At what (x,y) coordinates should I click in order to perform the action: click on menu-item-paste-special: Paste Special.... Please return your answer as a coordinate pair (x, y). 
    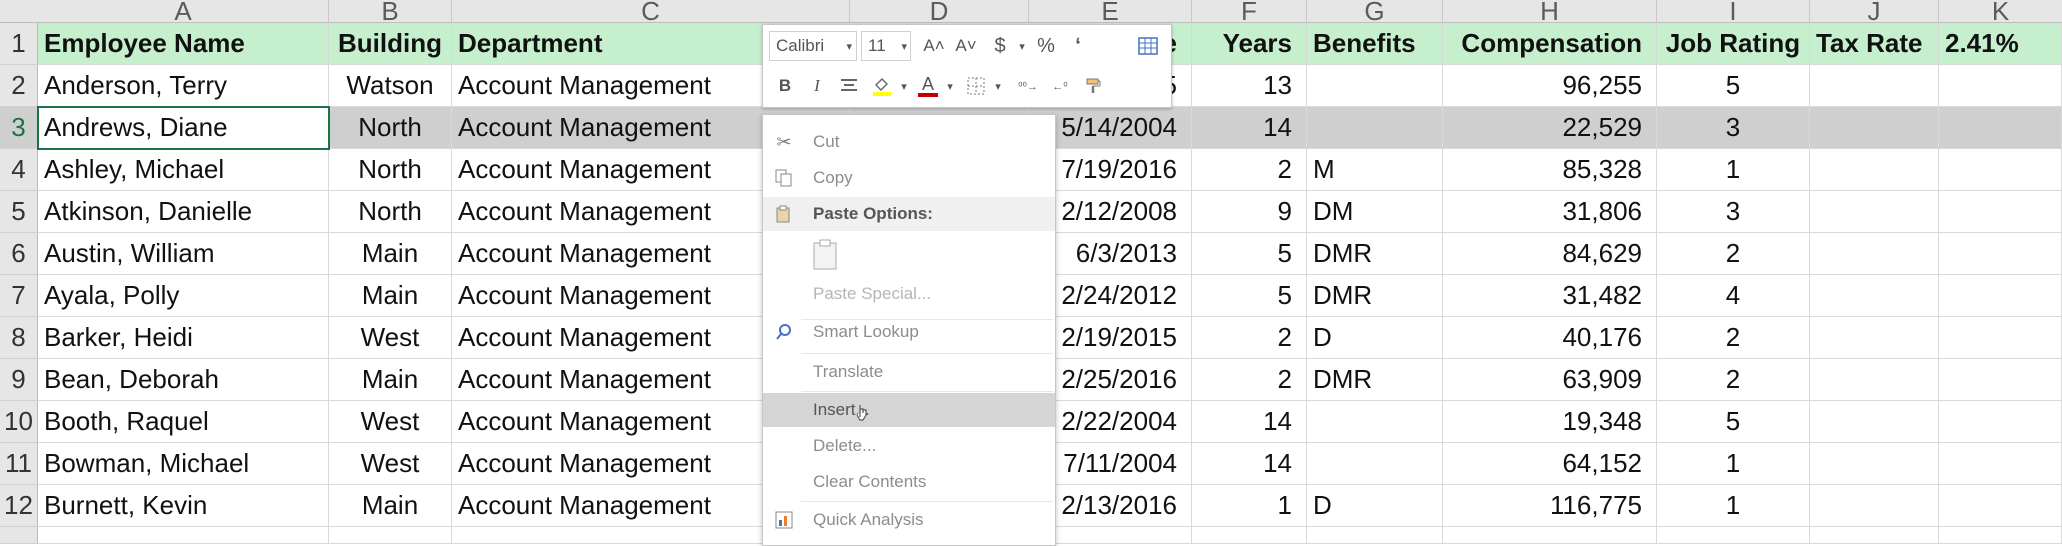
    Looking at the image, I should click on (909, 294).